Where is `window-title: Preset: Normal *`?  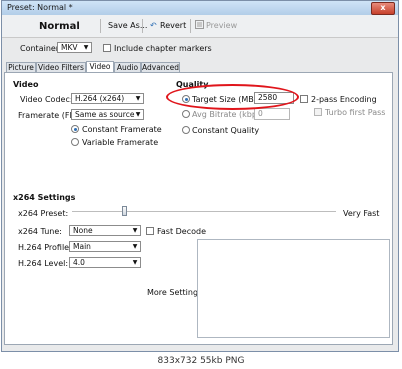 window-title: Preset: Normal * is located at coordinates (40, 7).